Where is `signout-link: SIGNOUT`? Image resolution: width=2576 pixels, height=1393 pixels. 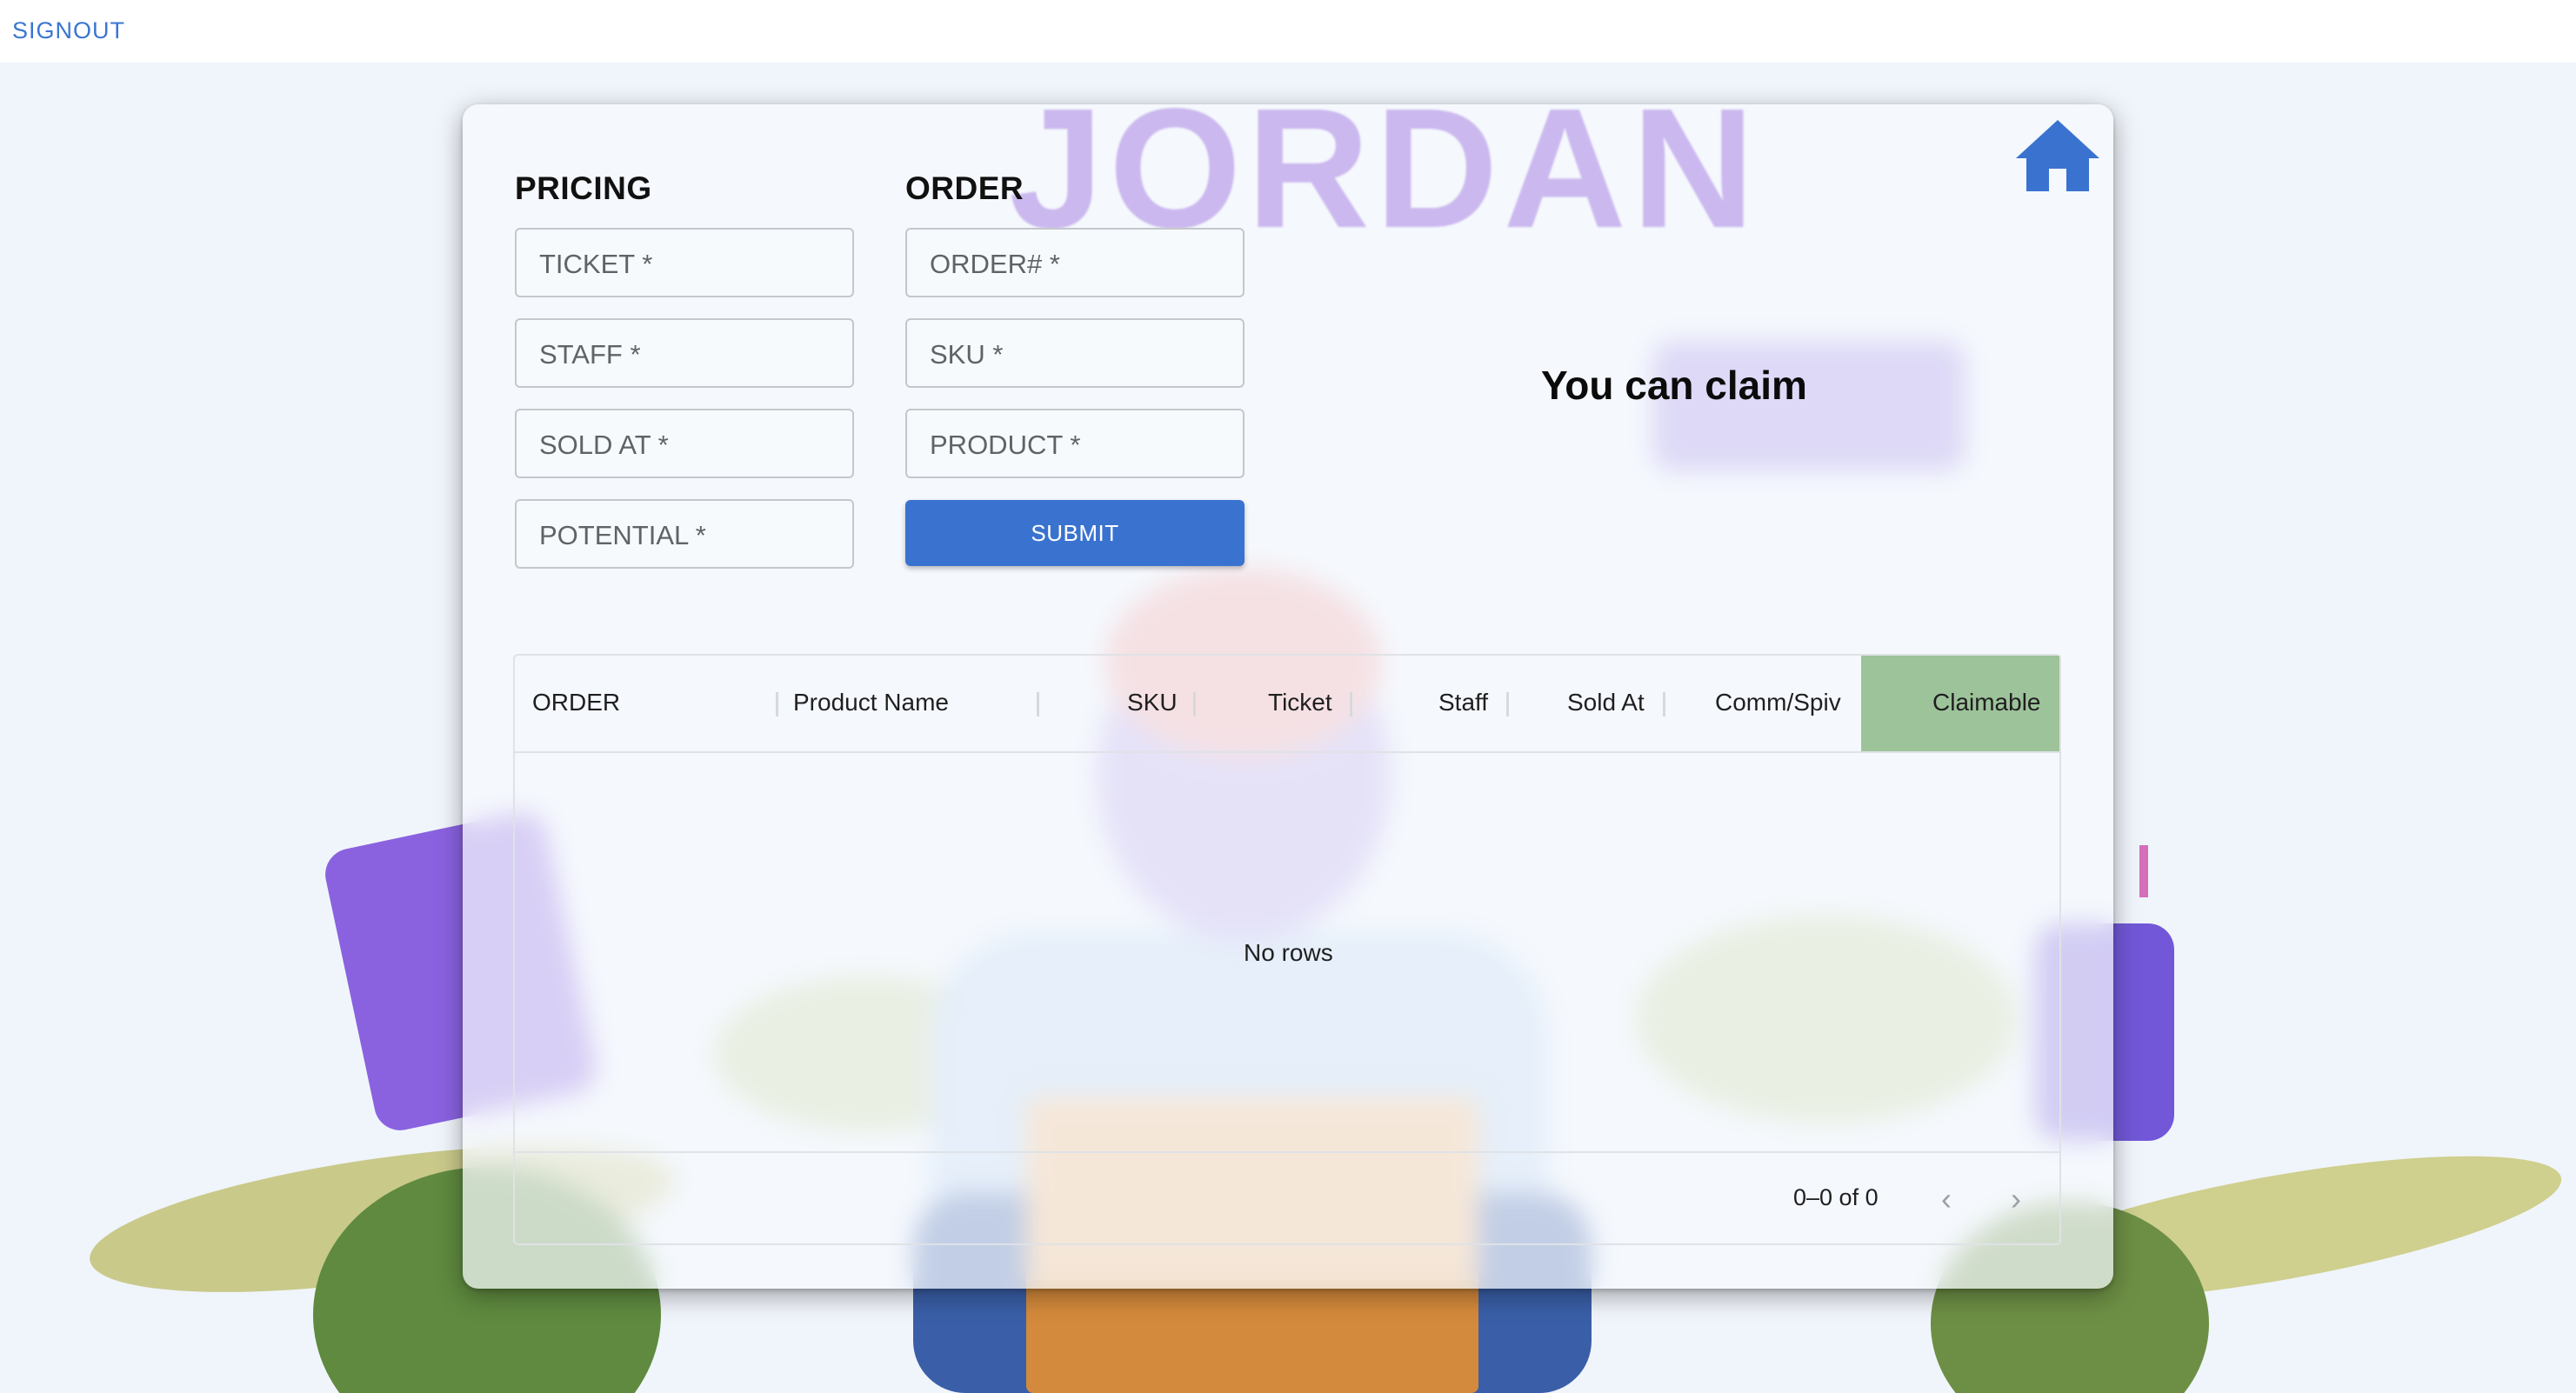
signout-link: SIGNOUT is located at coordinates (68, 31).